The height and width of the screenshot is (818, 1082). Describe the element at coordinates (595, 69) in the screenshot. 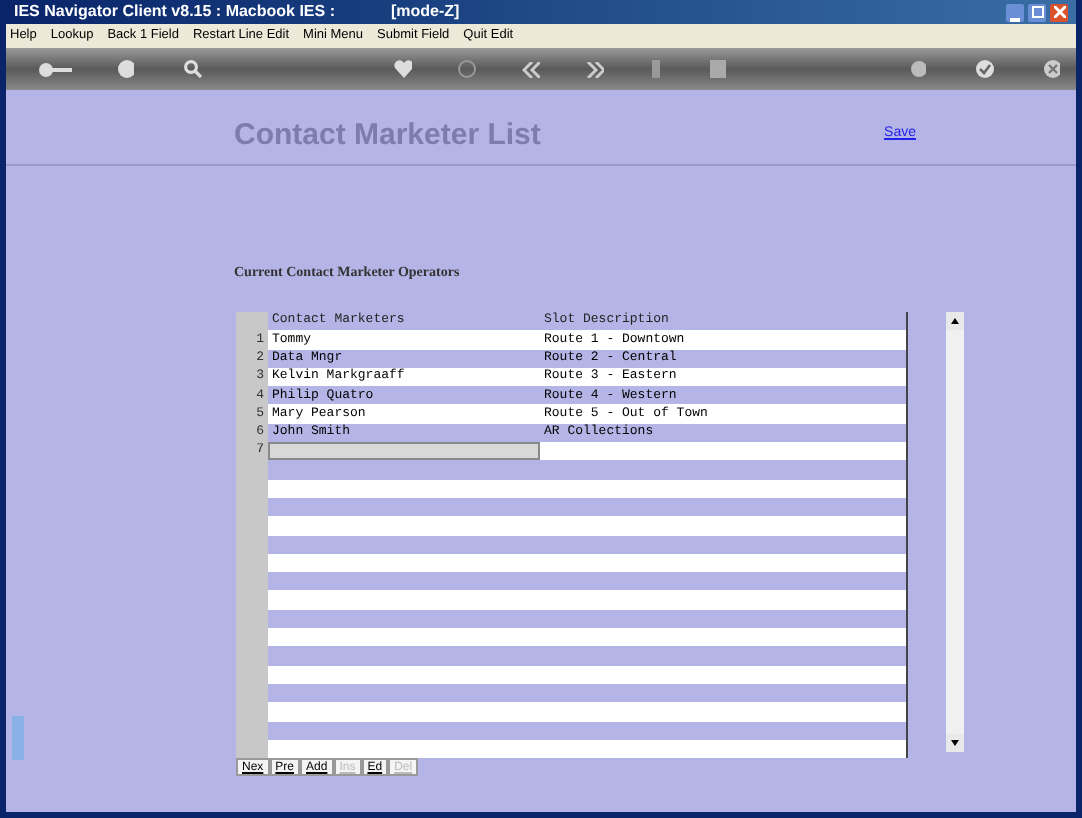

I see `fast-forward-icon` at that location.